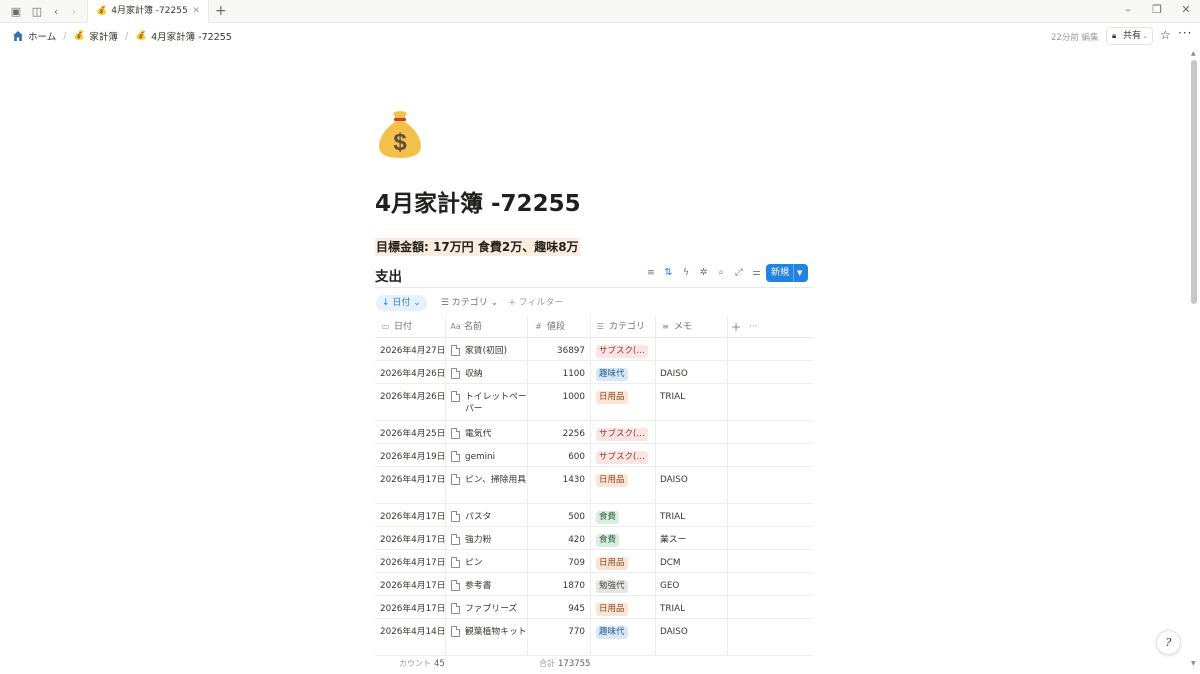  What do you see at coordinates (704, 273) in the screenshot?
I see `ai-sparkle-icon: ✲` at bounding box center [704, 273].